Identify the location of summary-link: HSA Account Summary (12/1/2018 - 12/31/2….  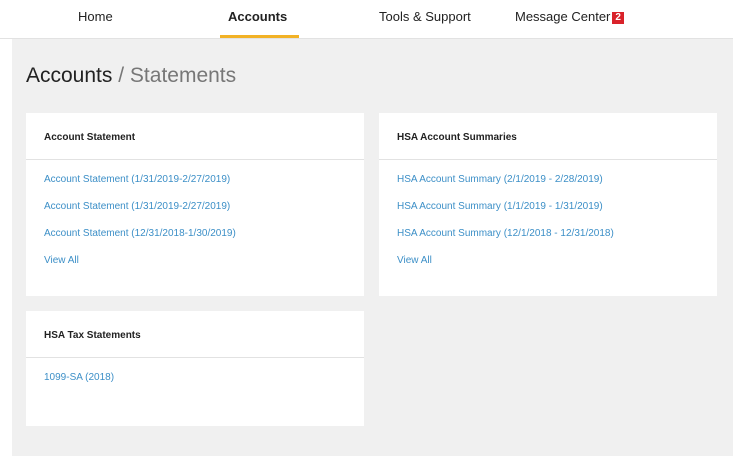
(557, 234).